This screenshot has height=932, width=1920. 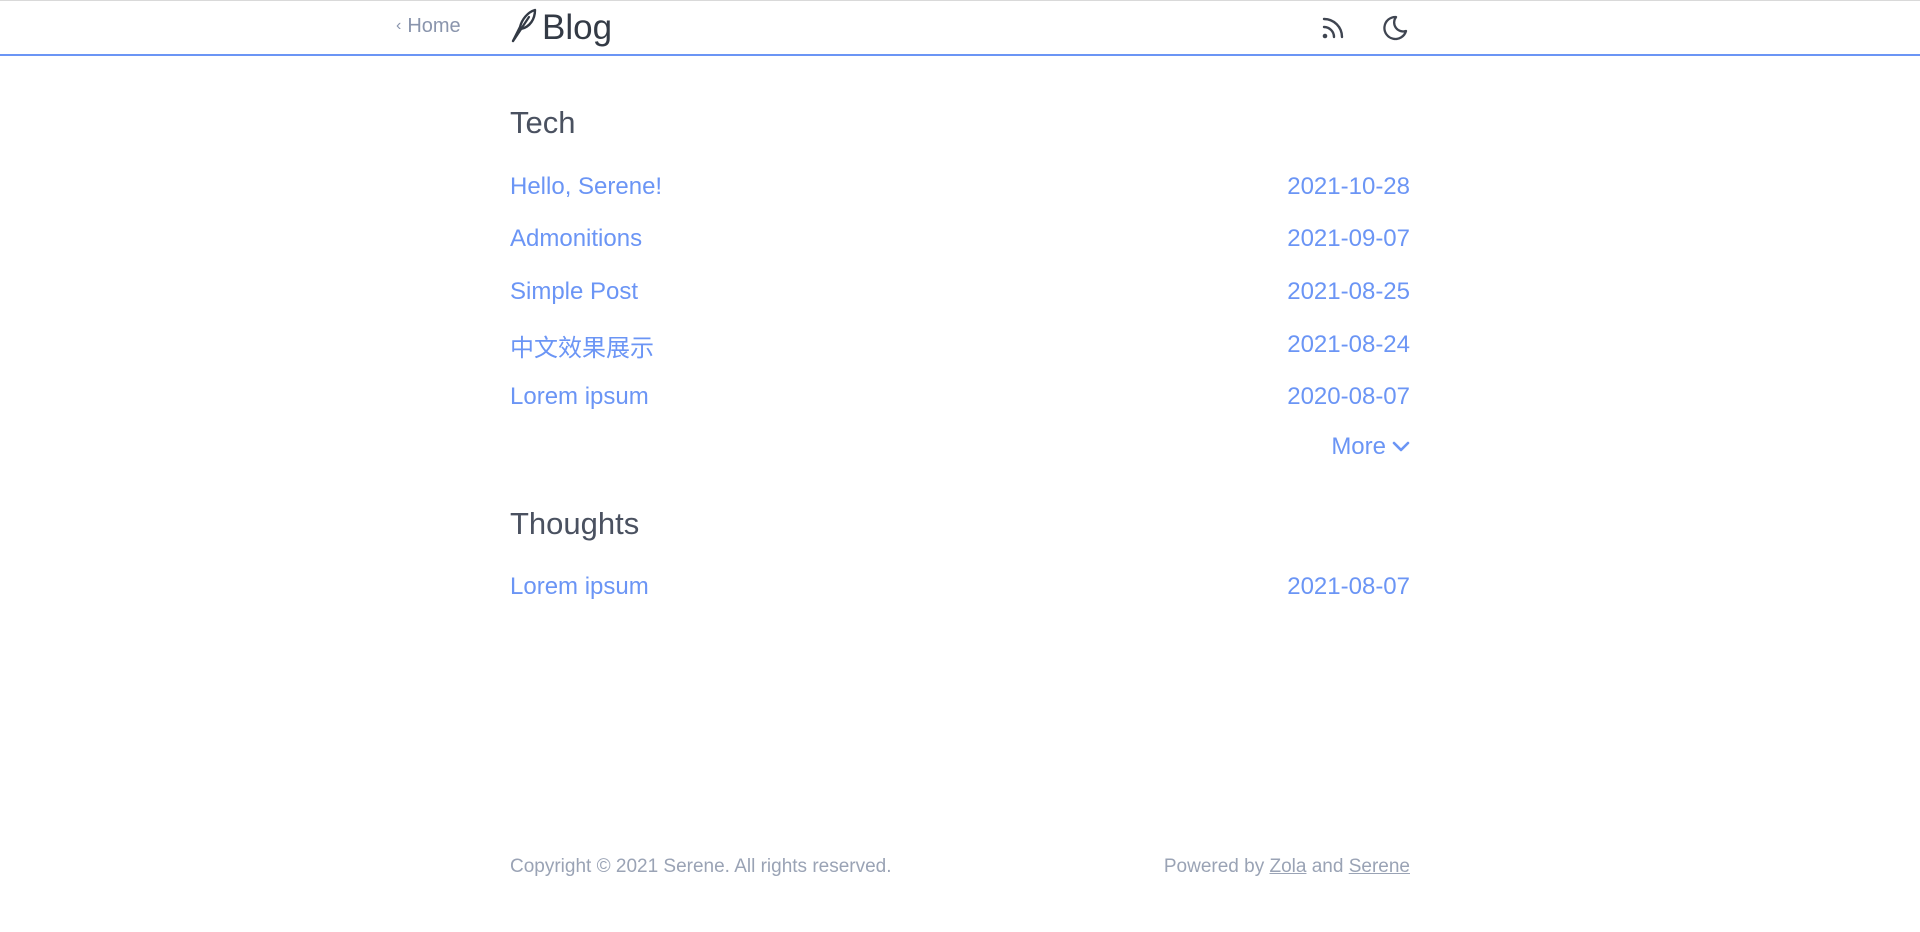 What do you see at coordinates (1379, 866) in the screenshot?
I see `serene-link: Serene` at bounding box center [1379, 866].